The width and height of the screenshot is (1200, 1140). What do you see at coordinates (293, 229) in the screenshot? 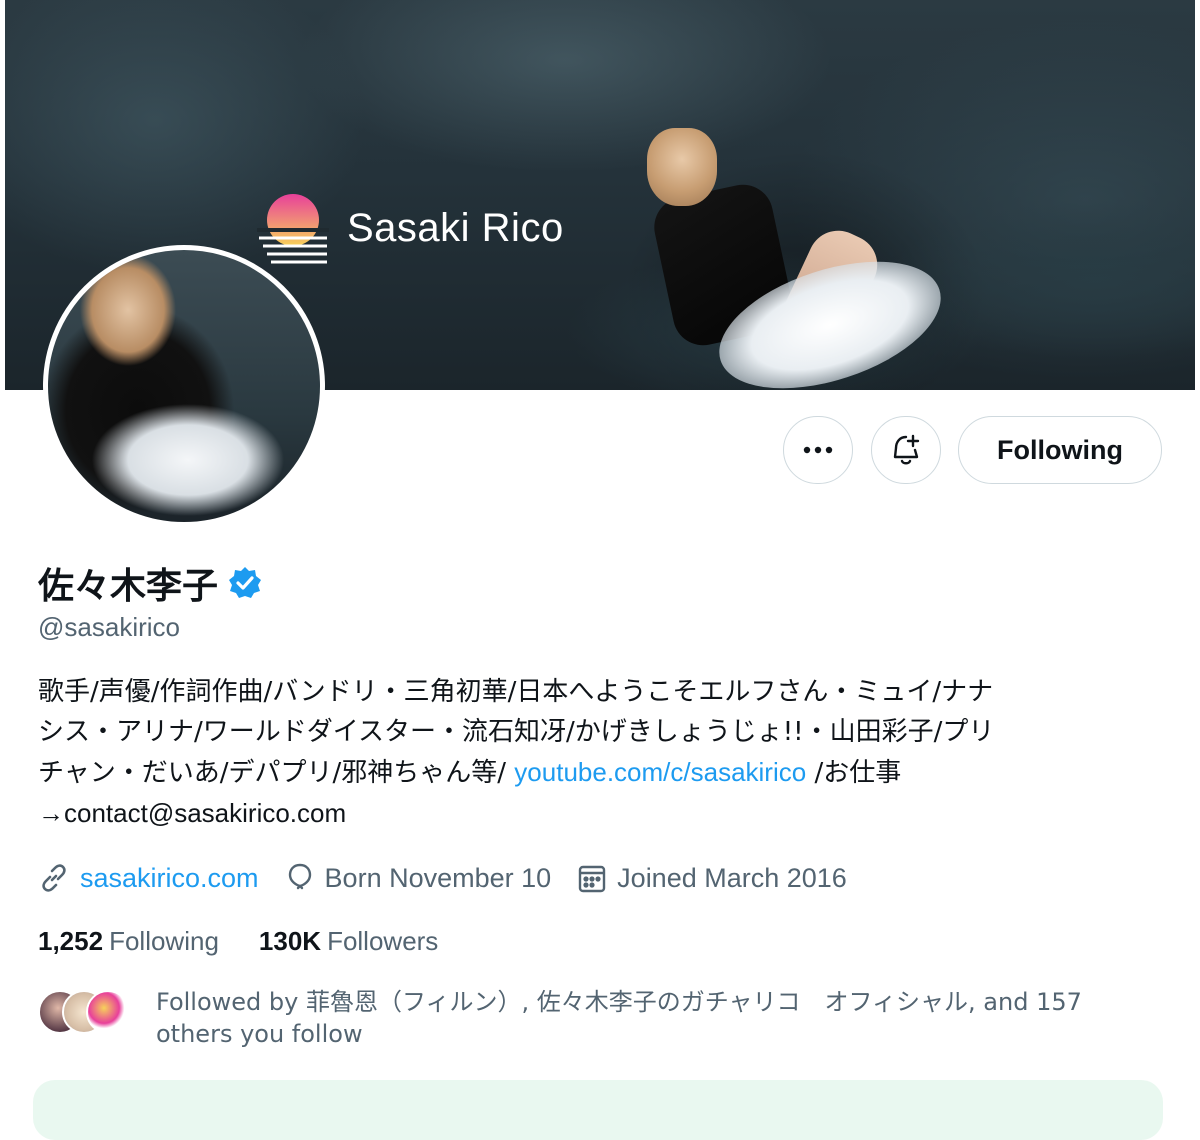
I see `sun-logo-icon` at bounding box center [293, 229].